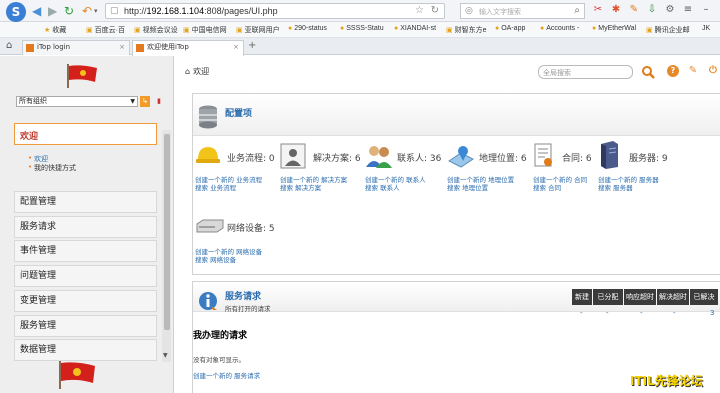 Image resolution: width=720 pixels, height=393 pixels. I want to click on ci-search-link: 搜索 合同, so click(547, 188).